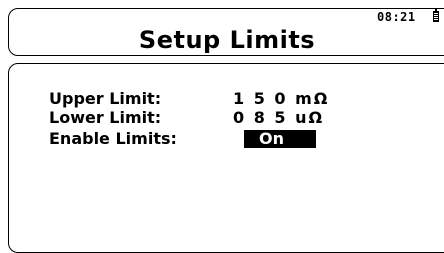 The height and width of the screenshot is (253, 444). I want to click on enable-limits-toggle: On, so click(280, 139).